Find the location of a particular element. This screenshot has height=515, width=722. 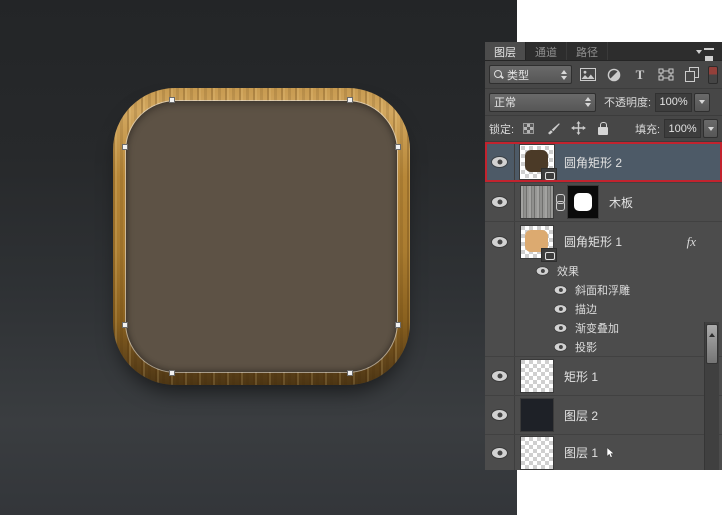

tab-channels: 通道 is located at coordinates (546, 51).